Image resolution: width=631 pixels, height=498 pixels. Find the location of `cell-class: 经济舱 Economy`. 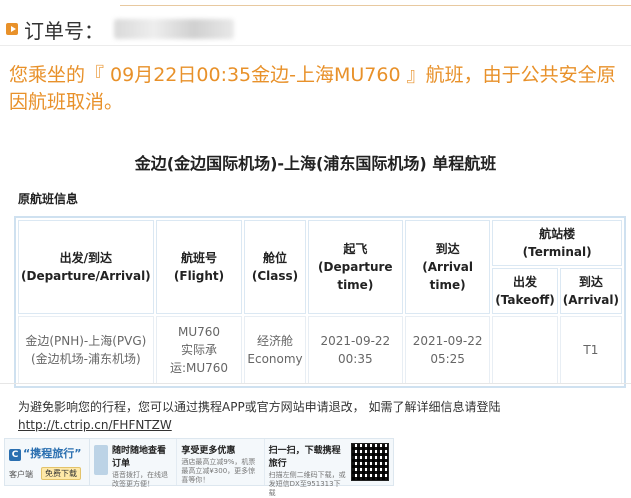

cell-class: 经济舱 Economy is located at coordinates (275, 350).